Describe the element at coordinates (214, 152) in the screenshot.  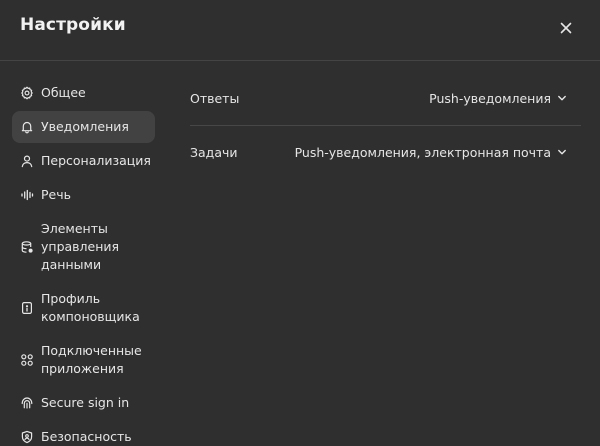
I see `setting-label: Задачи` at that location.